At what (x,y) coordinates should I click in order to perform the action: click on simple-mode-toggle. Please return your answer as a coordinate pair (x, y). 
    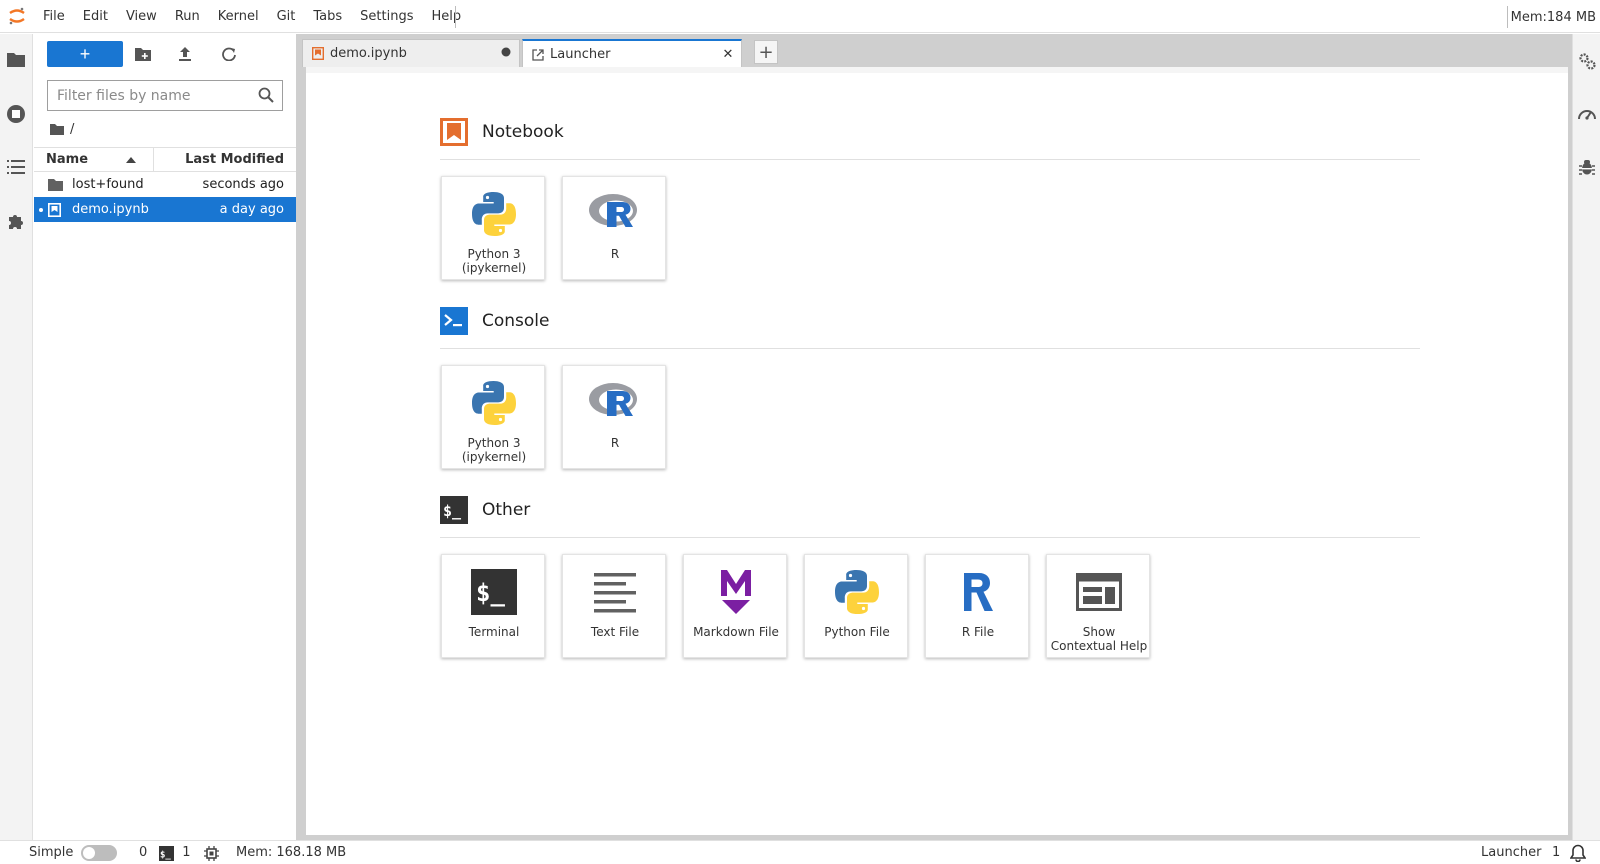
    Looking at the image, I should click on (99, 853).